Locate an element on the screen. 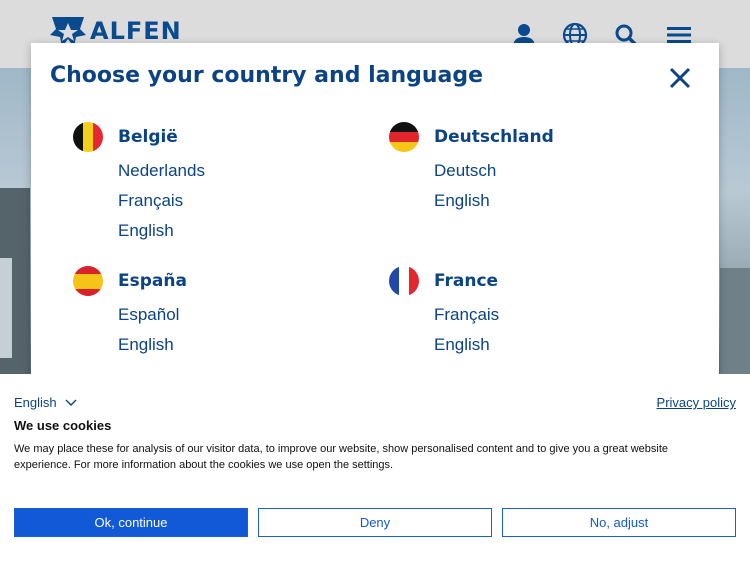 This screenshot has width=750, height=563. chevron-down-icon is located at coordinates (71, 402).